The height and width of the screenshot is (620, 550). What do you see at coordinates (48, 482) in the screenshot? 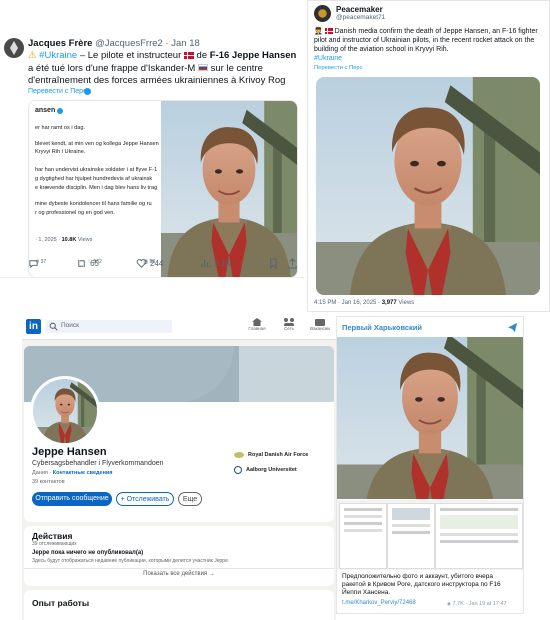
I see `connections-count: 39 контактов` at bounding box center [48, 482].